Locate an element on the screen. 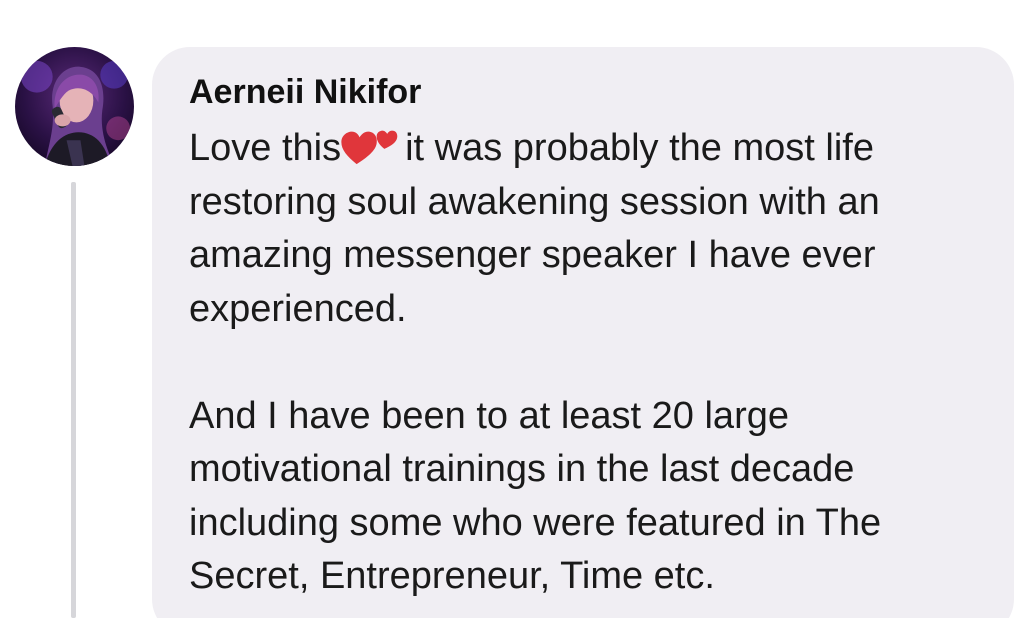 The image size is (1027, 618). two-hearts-icon is located at coordinates (370, 145).